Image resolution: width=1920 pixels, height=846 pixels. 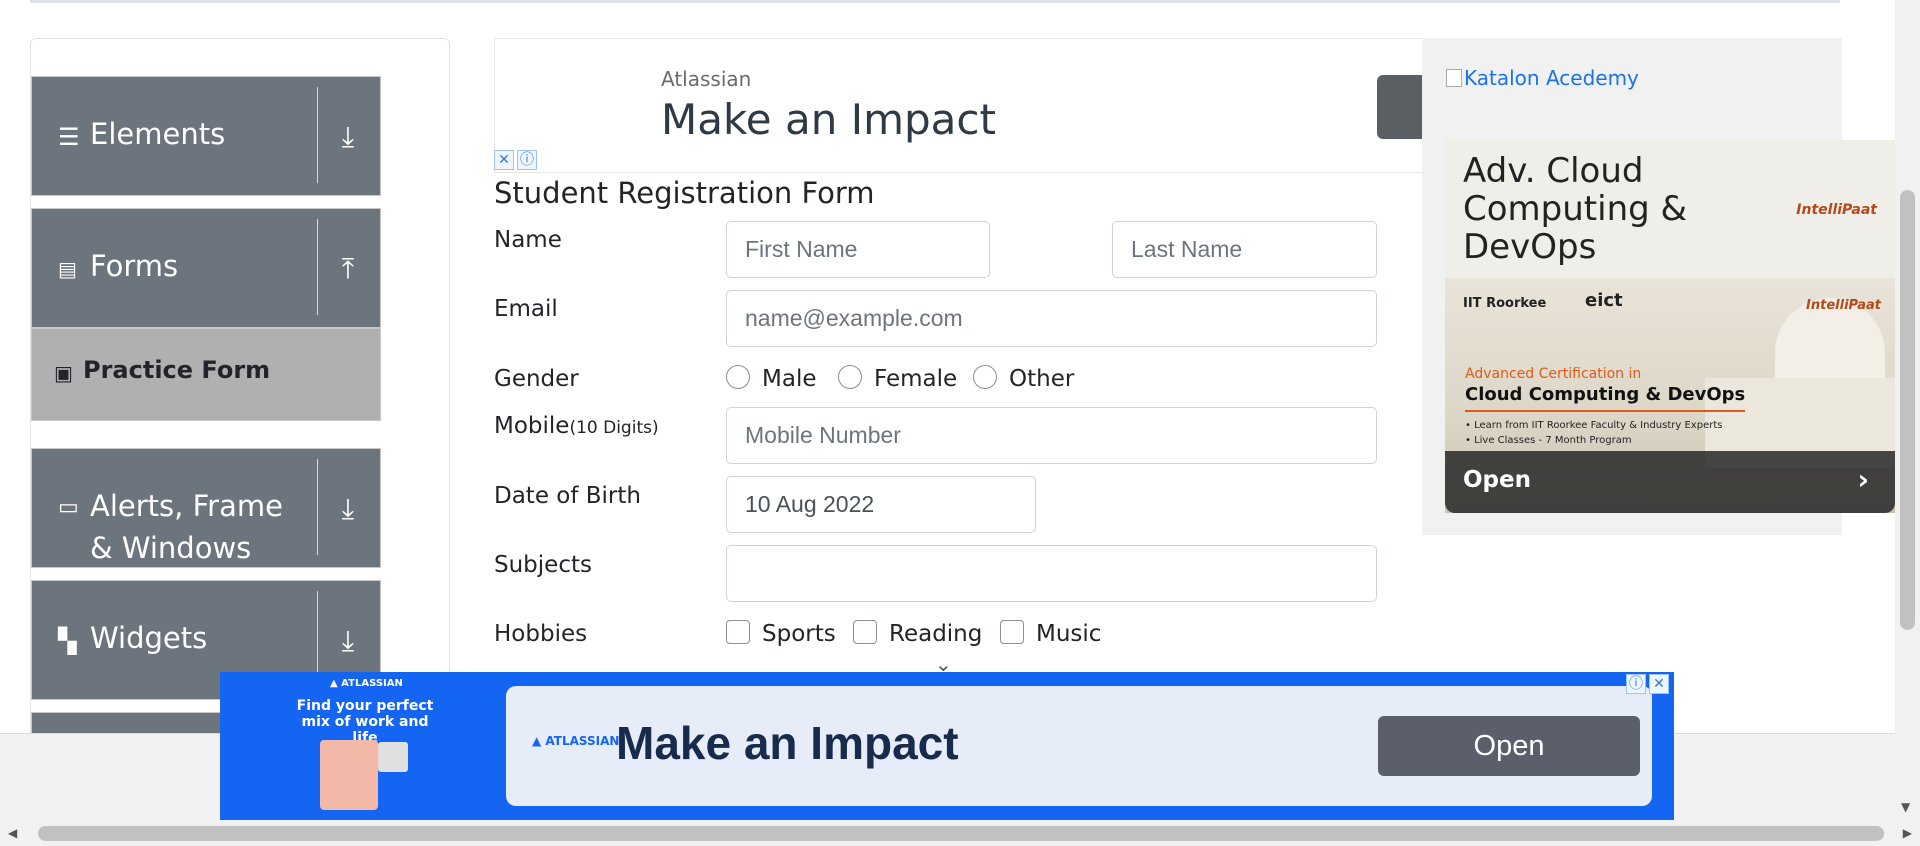 What do you see at coordinates (515, 160) in the screenshot?
I see `ad-controls: ✕ ⓘ` at bounding box center [515, 160].